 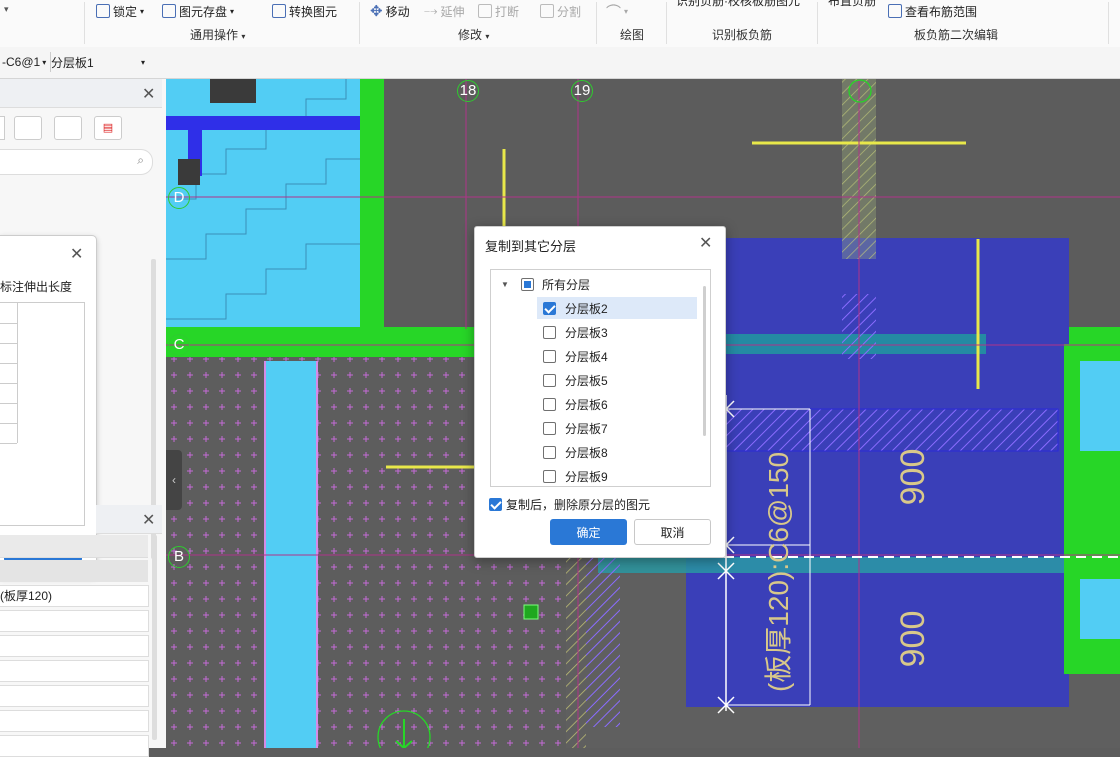 I want to click on move-icon: ✥, so click(x=376, y=11).